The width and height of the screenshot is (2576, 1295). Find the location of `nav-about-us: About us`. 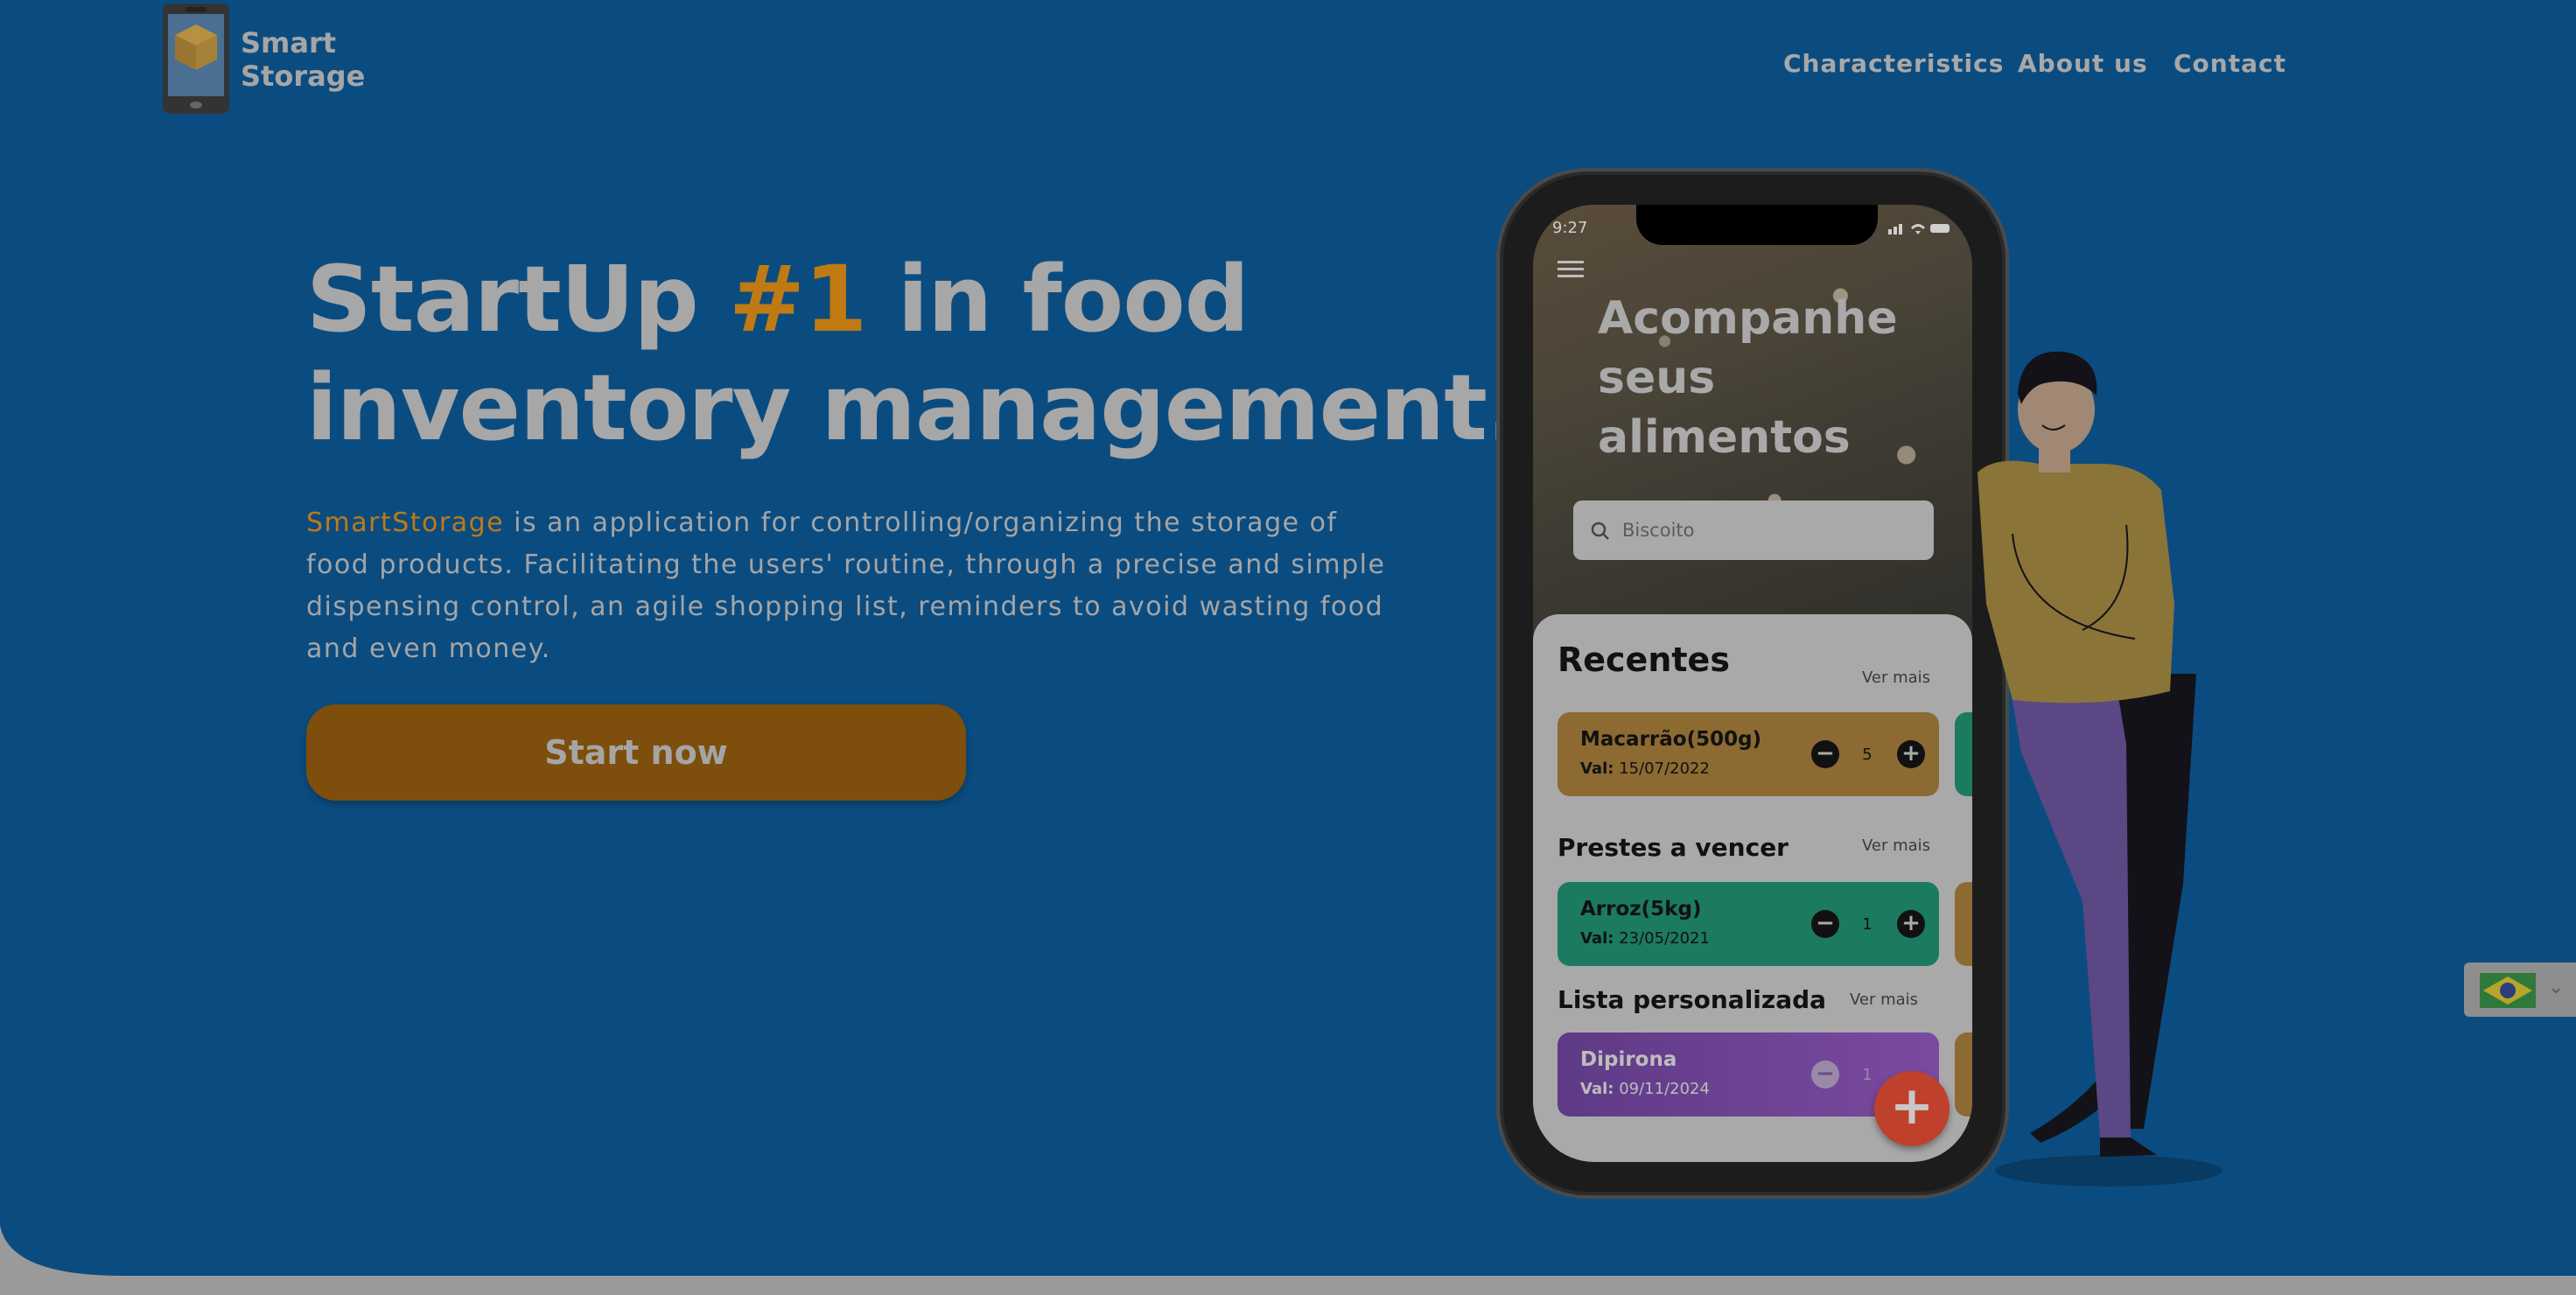

nav-about-us: About us is located at coordinates (2083, 63).